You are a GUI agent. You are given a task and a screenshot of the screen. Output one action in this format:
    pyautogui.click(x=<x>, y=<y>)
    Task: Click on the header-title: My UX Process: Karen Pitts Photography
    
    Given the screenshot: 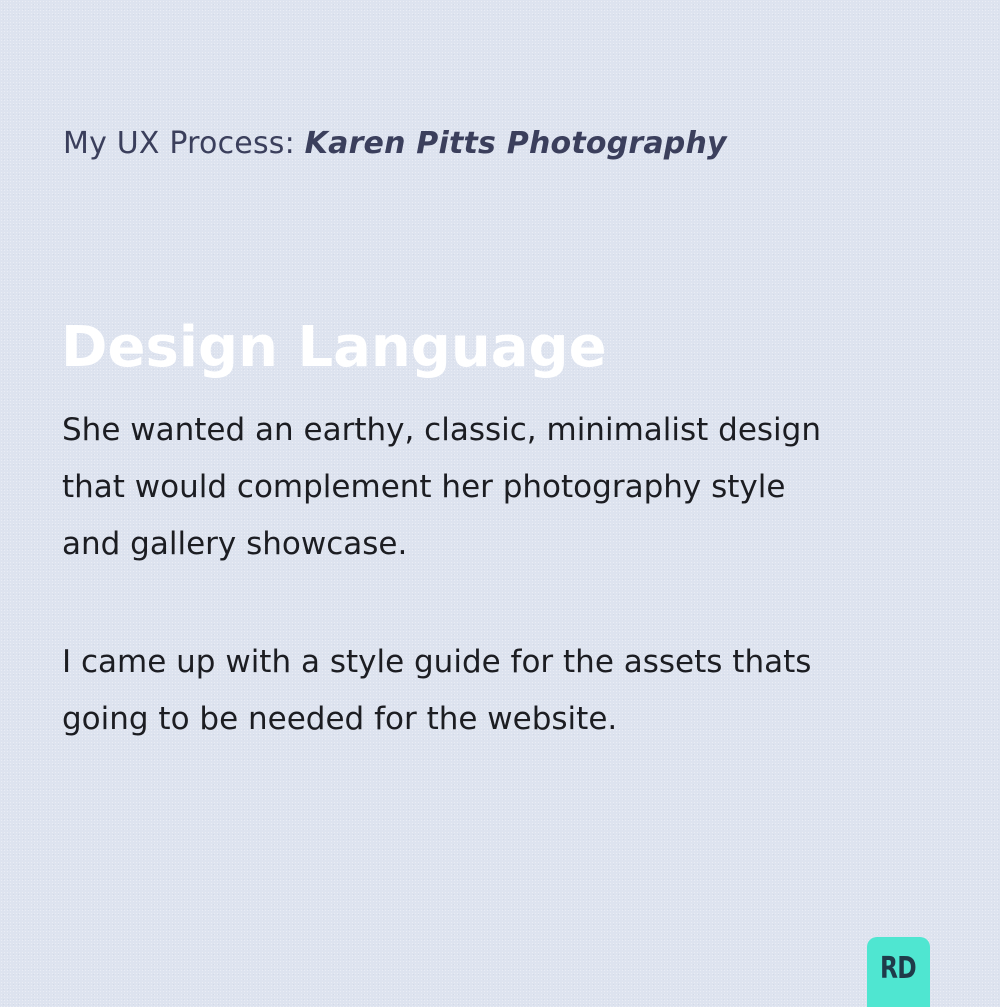 What is the action you would take?
    pyautogui.click(x=395, y=144)
    